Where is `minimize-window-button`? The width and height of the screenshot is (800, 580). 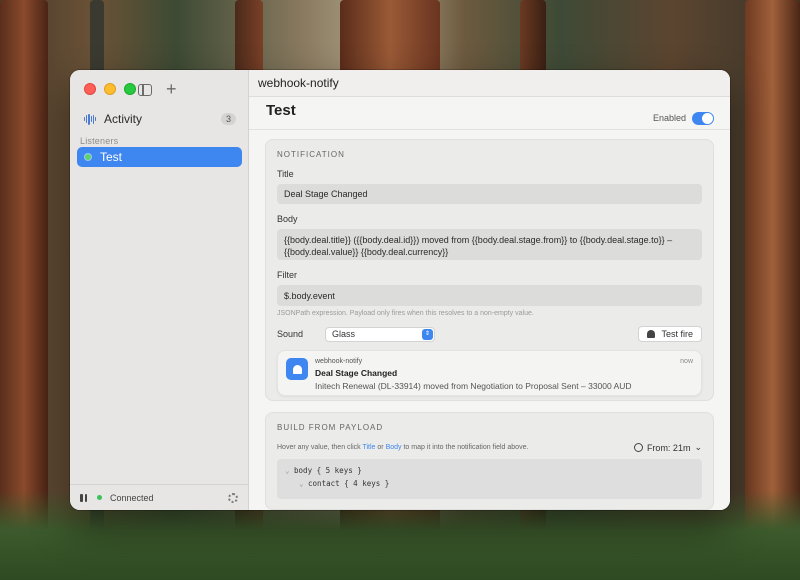 minimize-window-button is located at coordinates (110, 89).